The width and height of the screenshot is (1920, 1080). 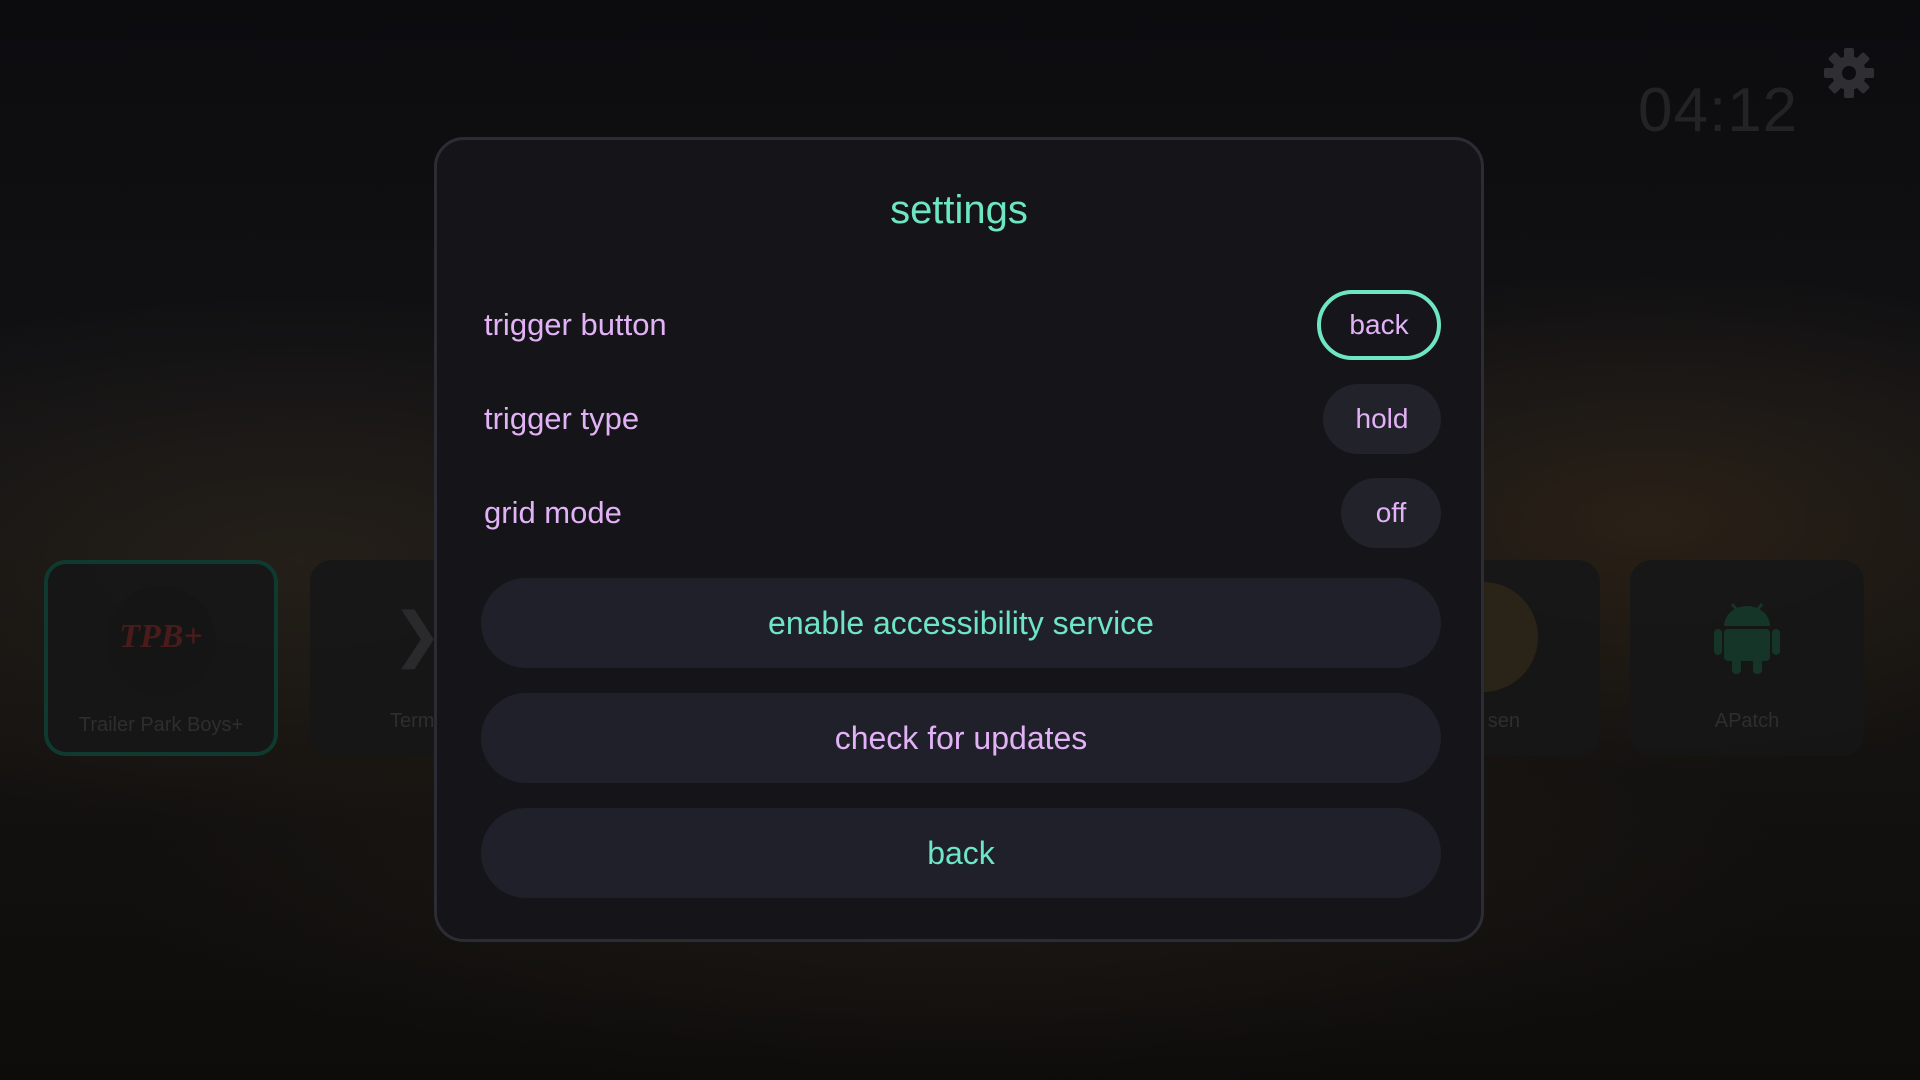 I want to click on app-tile-label: Trailer Park Boys+, so click(x=161, y=725).